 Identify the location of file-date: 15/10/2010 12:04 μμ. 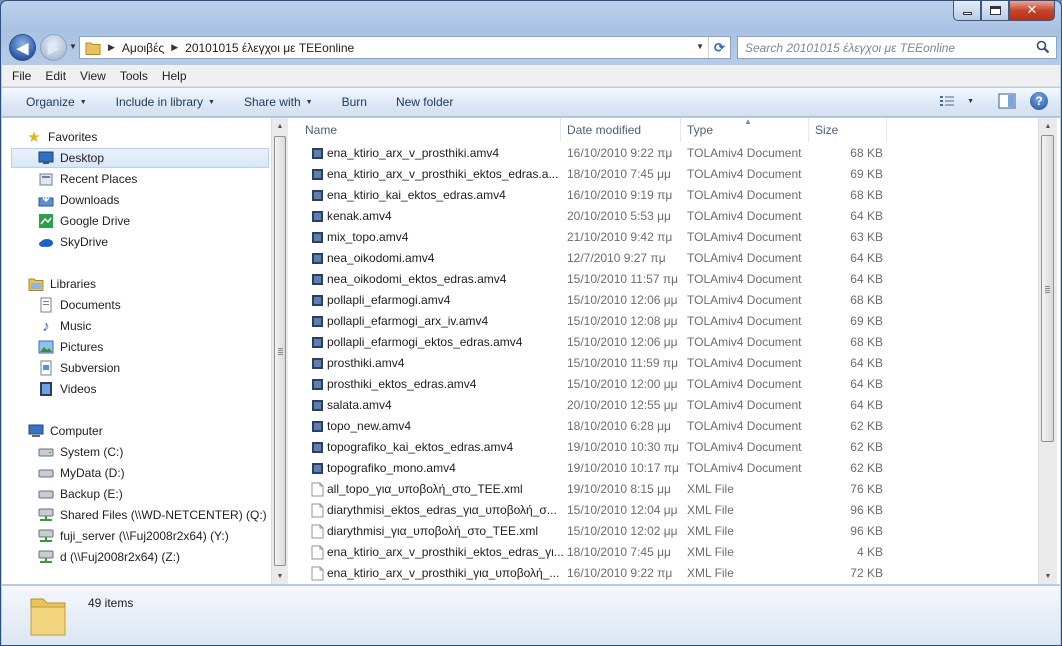
(622, 510).